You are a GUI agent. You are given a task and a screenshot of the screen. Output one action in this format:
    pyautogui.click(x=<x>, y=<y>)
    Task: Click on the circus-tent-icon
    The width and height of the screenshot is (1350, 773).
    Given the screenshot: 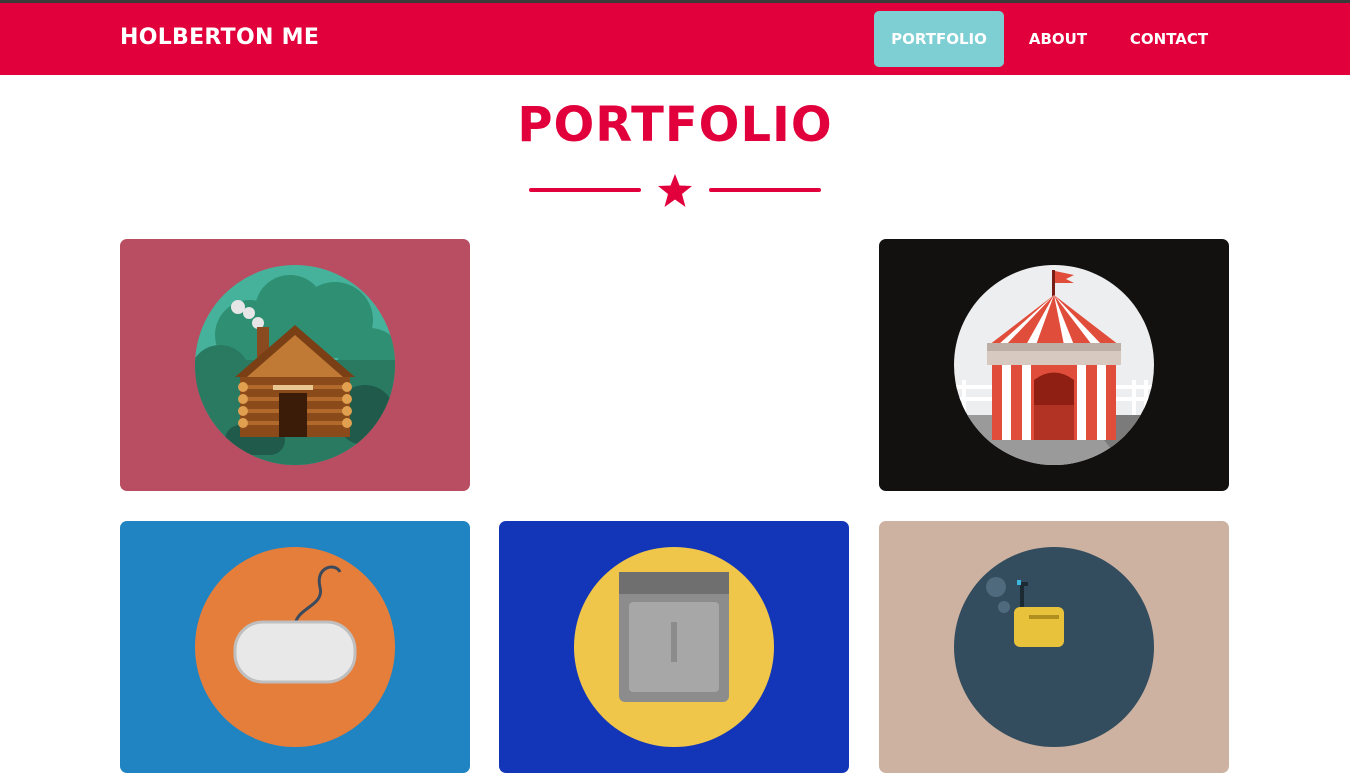 What is the action you would take?
    pyautogui.click(x=1054, y=365)
    